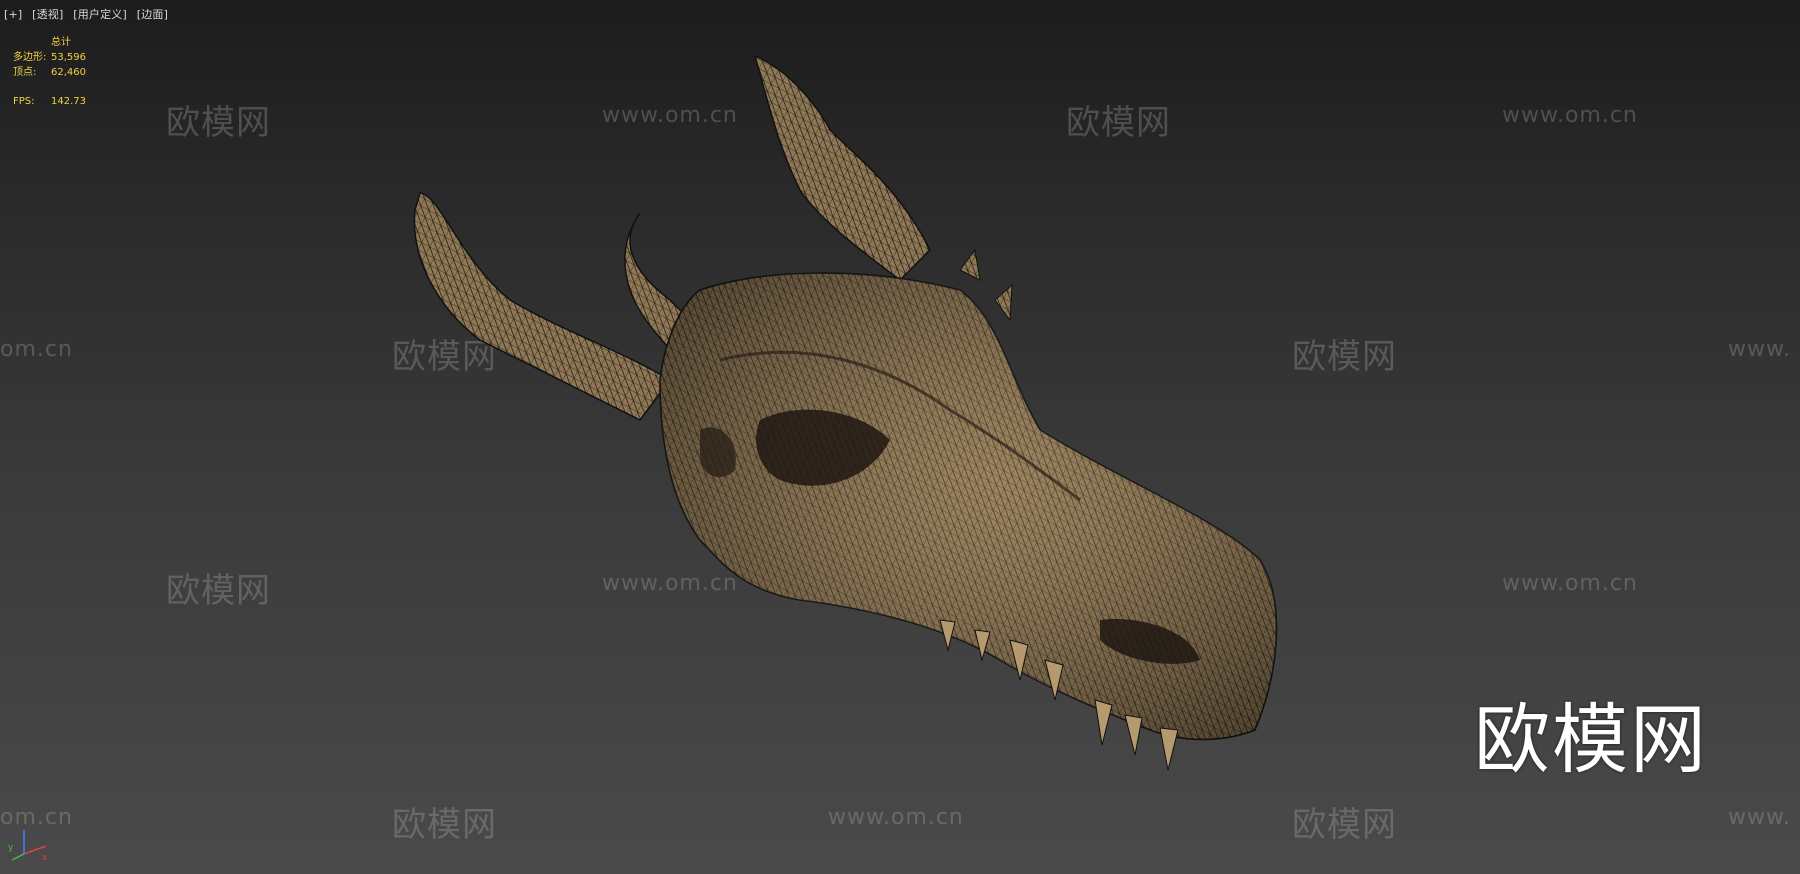 The image size is (1800, 874). What do you see at coordinates (25, 72) in the screenshot?
I see `stats-verts-label: 顶点:` at bounding box center [25, 72].